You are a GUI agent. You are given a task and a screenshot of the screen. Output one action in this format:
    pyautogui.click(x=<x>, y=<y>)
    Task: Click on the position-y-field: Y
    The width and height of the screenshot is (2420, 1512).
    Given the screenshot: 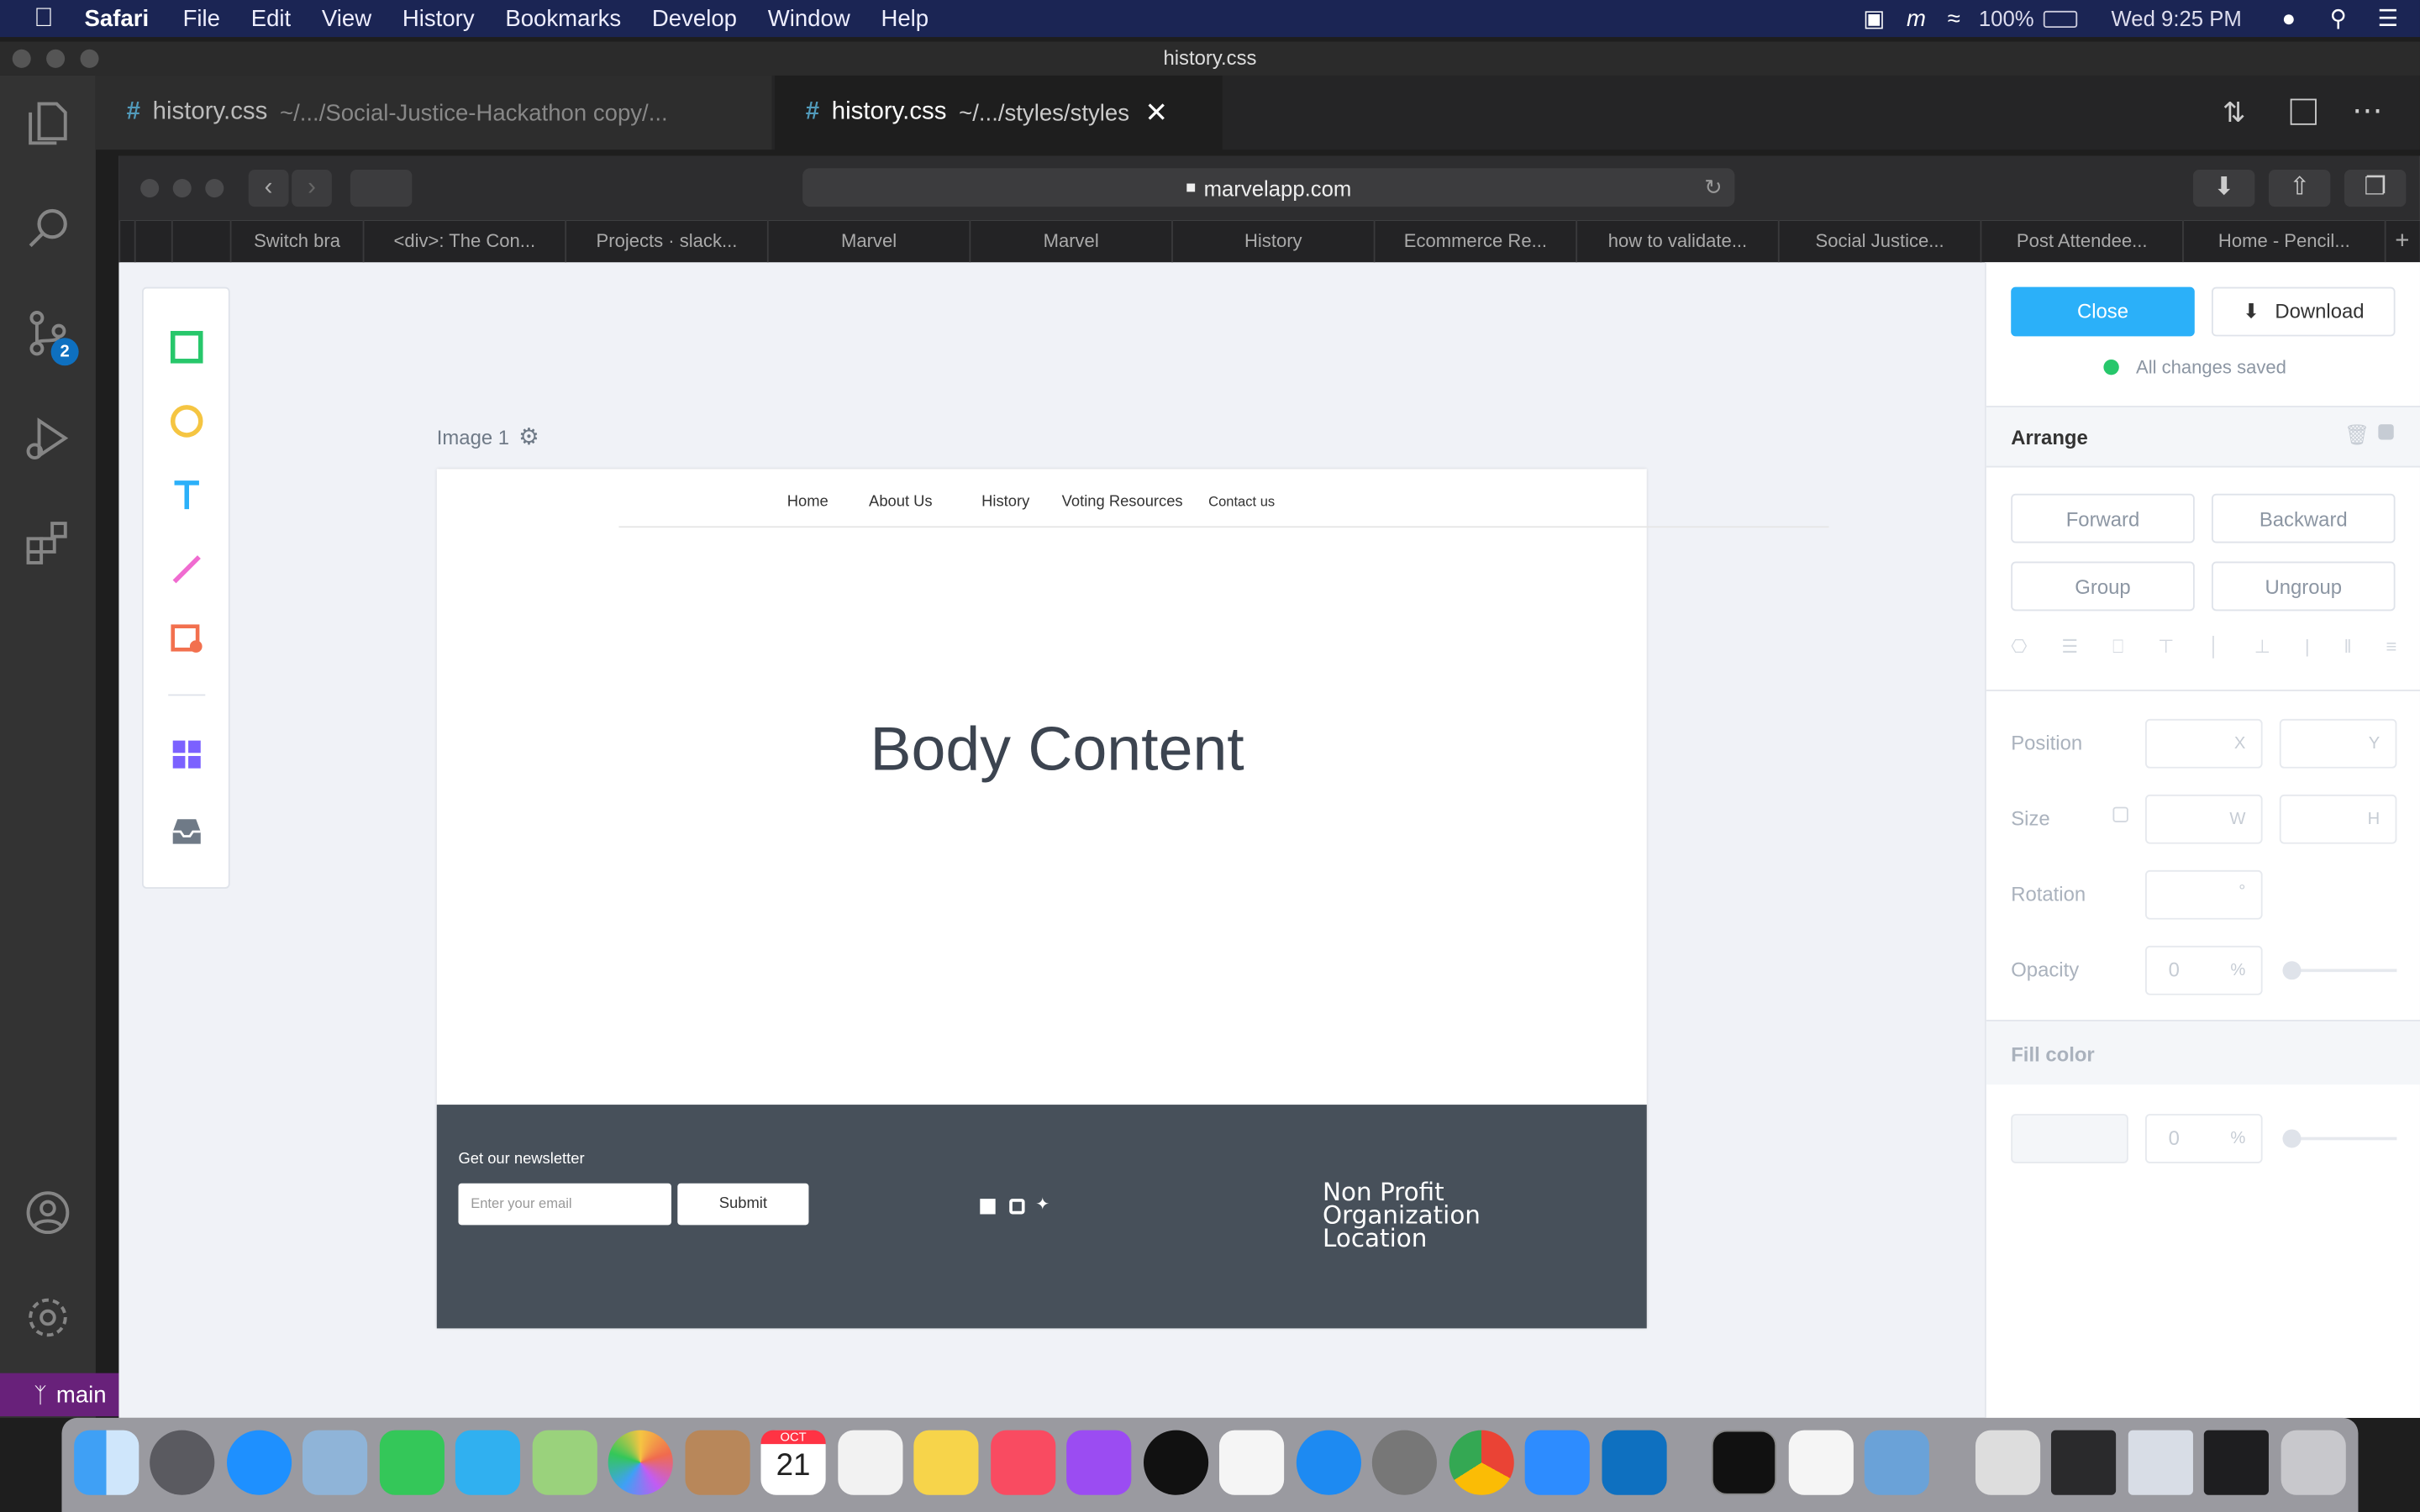 What is the action you would take?
    pyautogui.click(x=2338, y=743)
    